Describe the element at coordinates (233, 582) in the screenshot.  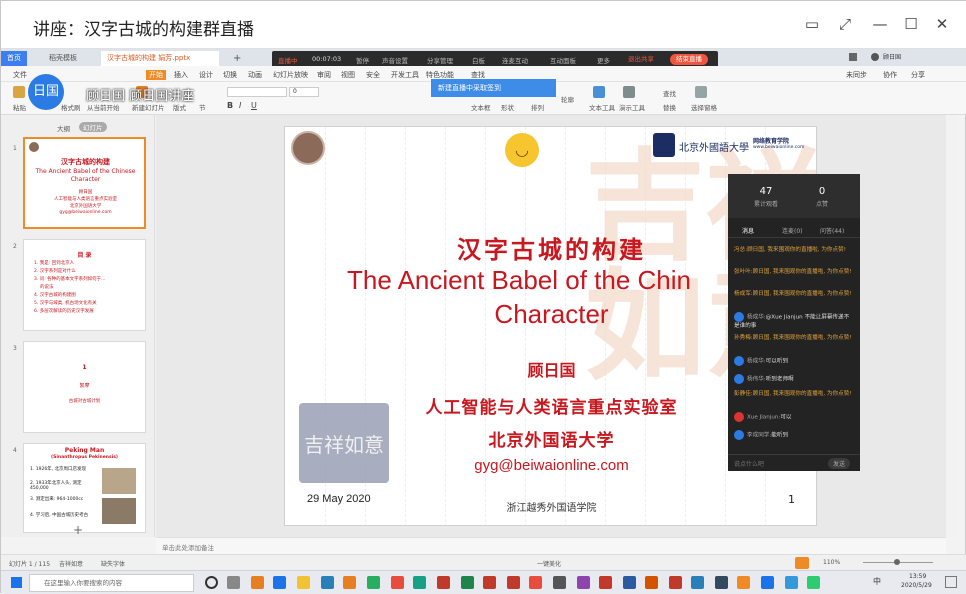
I see `task-view-icon` at that location.